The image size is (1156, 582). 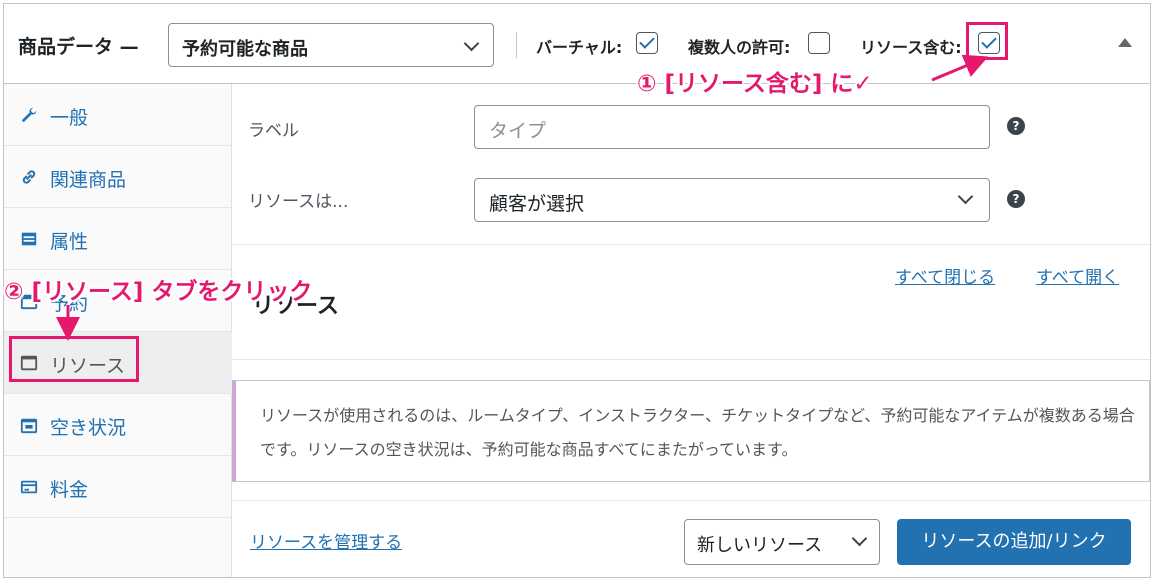 What do you see at coordinates (516, 45) in the screenshot?
I see `header-divider` at bounding box center [516, 45].